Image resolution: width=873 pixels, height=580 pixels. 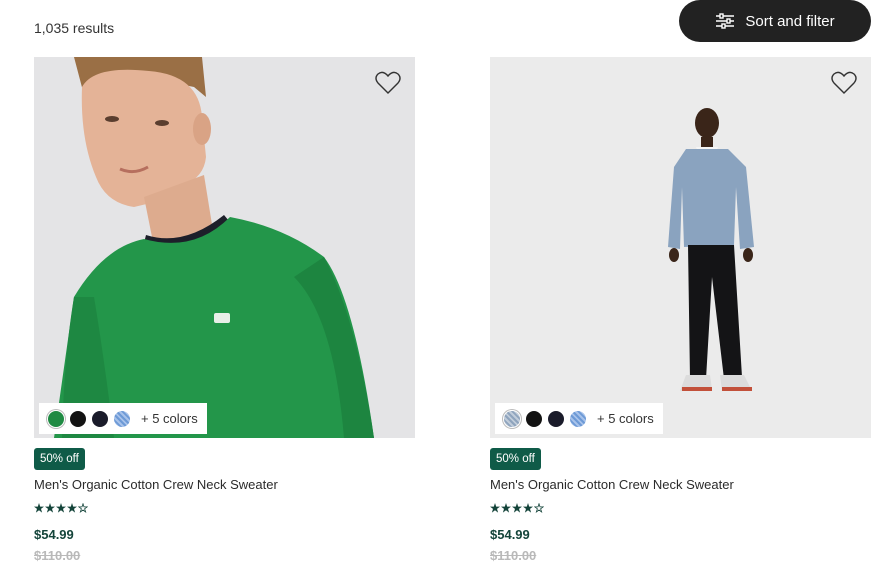 What do you see at coordinates (790, 21) in the screenshot?
I see `sort-and-filter-label: Sort and filter` at bounding box center [790, 21].